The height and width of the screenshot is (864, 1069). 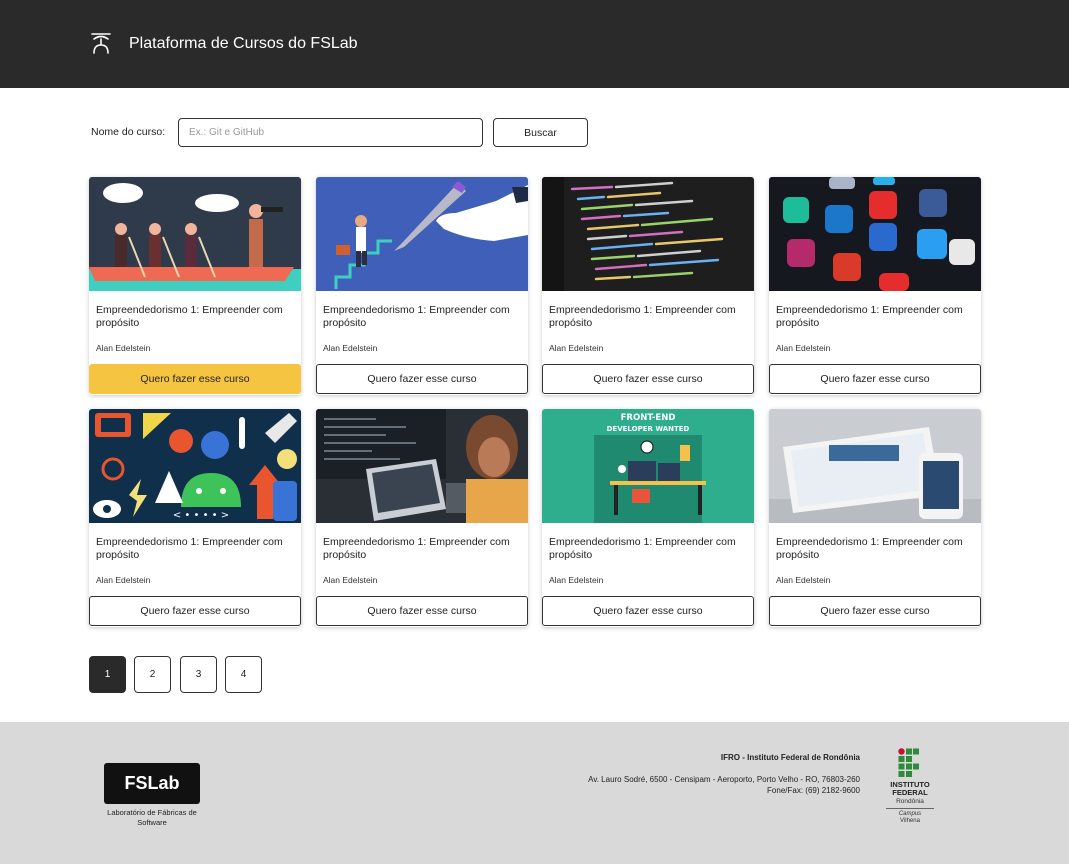 I want to click on social-media-apps-photo, so click(x=875, y=234).